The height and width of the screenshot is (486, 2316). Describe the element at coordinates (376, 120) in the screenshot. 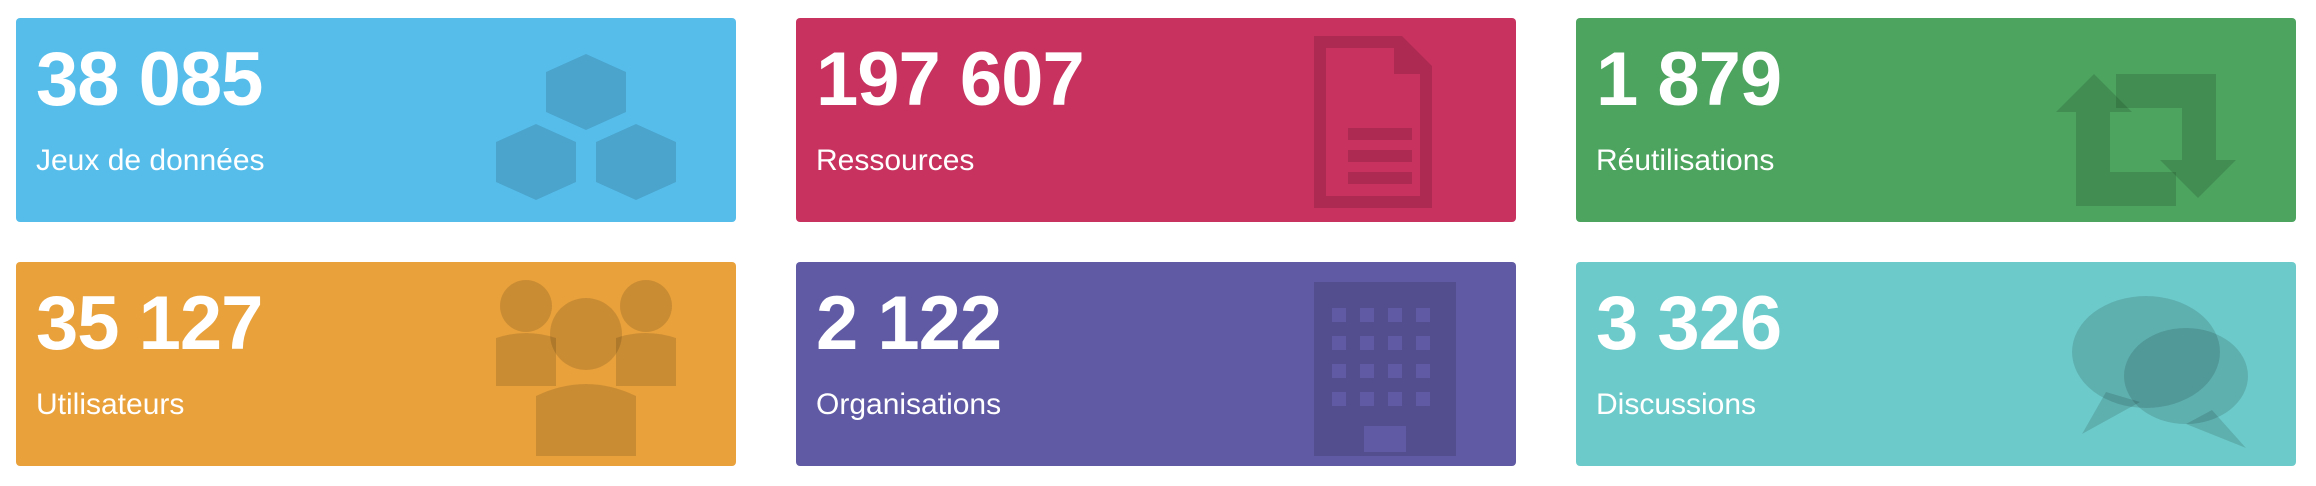

I see `stat-tile-datasets: 38 085 Jeux de données` at that location.